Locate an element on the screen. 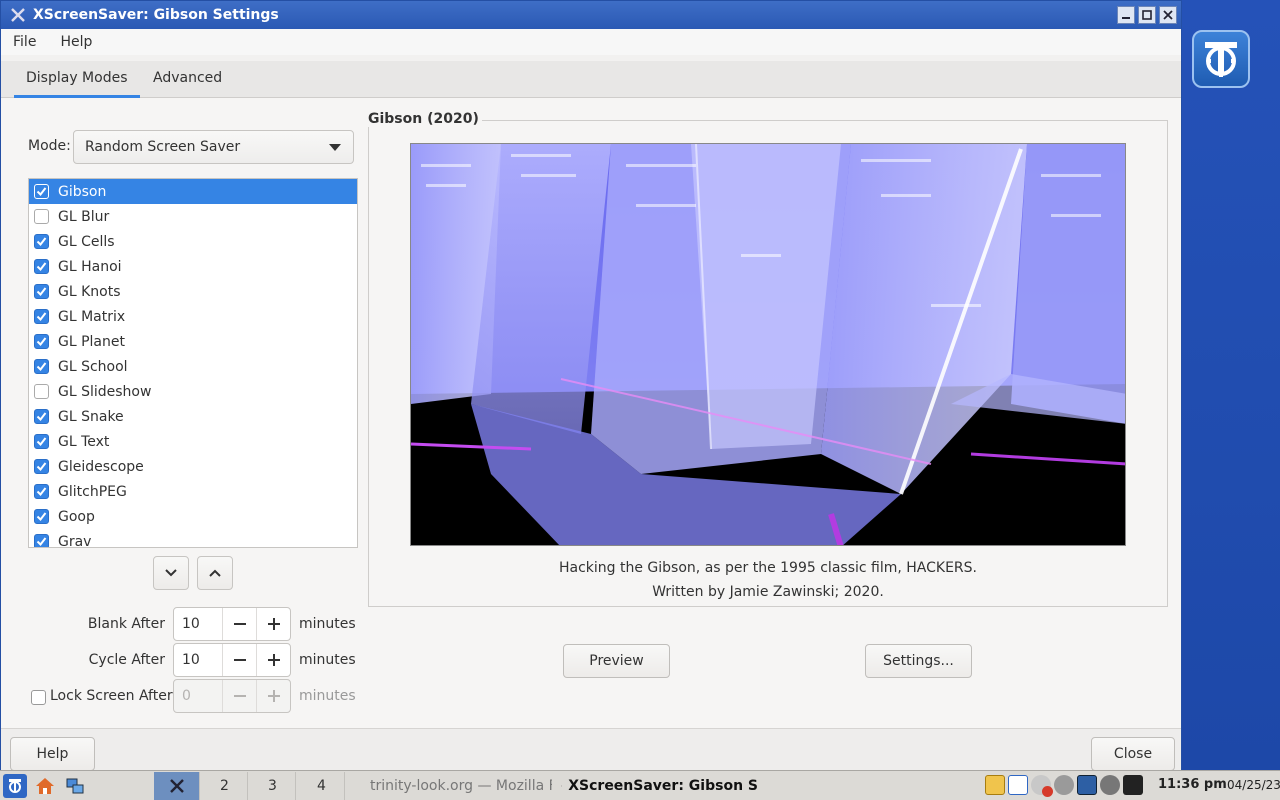 The width and height of the screenshot is (1280, 800). close-button: Close is located at coordinates (1133, 754).